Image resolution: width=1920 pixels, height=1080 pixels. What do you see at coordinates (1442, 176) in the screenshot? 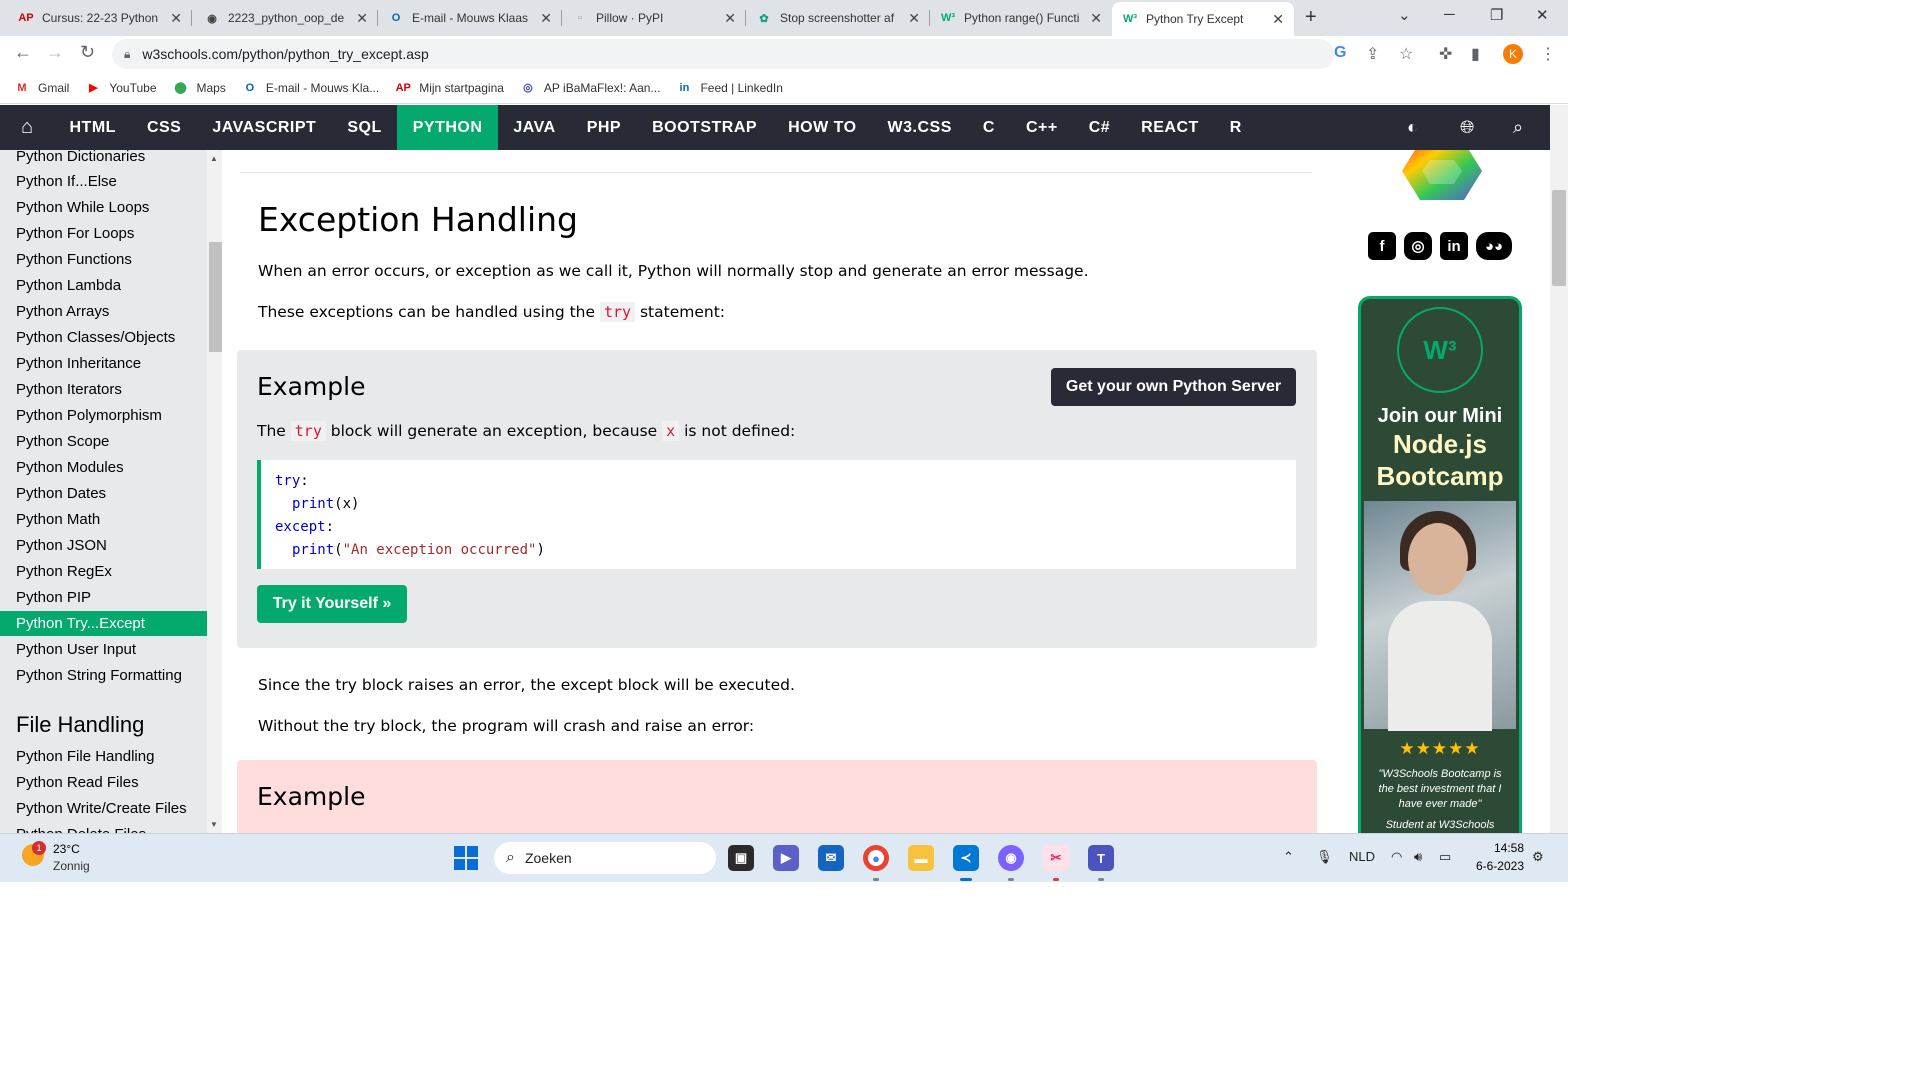
I see `color-picker-logo-icon` at bounding box center [1442, 176].